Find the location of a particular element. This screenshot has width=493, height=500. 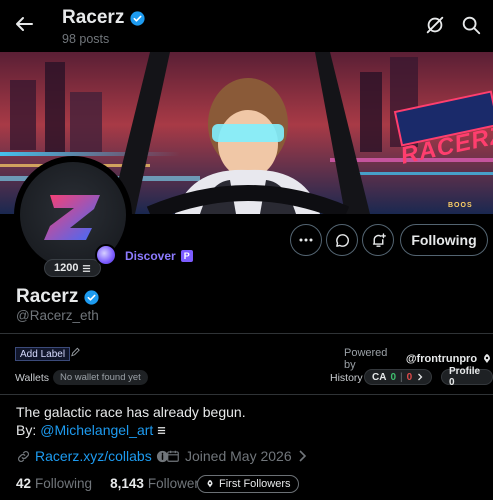

joined-date: Joined May 2026 is located at coordinates (236, 456).